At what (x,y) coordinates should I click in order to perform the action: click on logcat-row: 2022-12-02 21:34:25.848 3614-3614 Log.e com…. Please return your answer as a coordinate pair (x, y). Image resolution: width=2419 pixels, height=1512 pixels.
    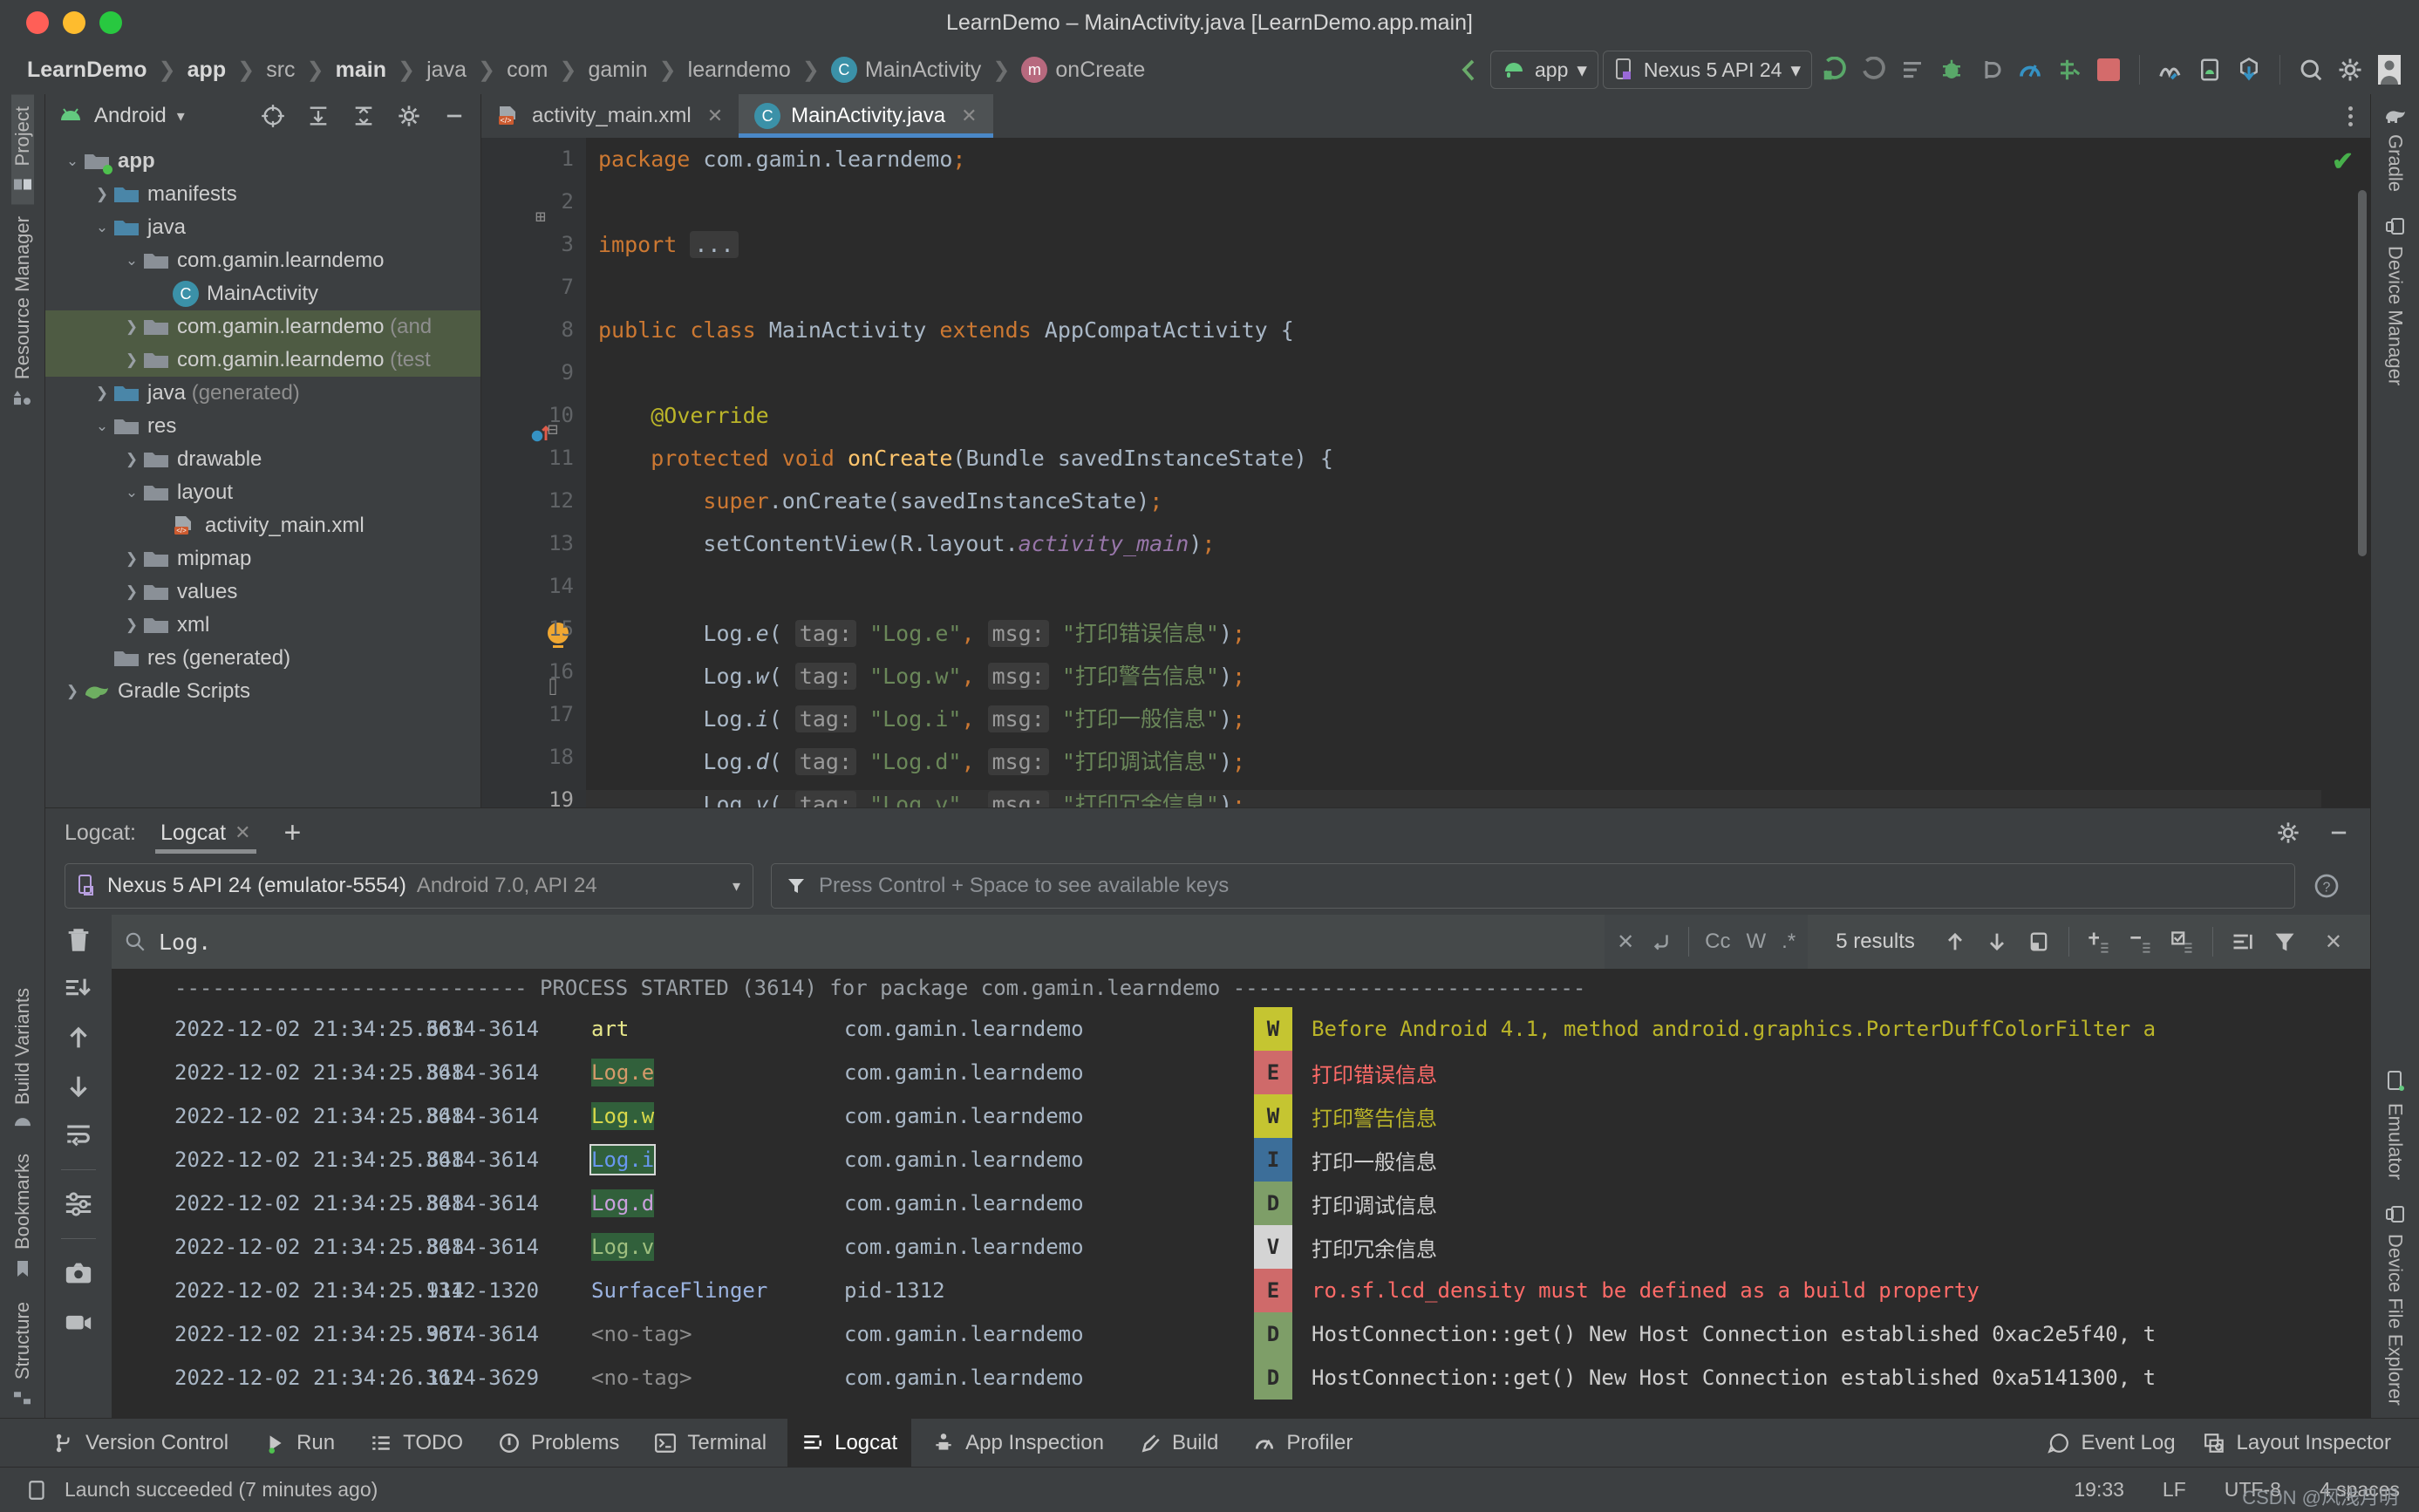
    Looking at the image, I should click on (1241, 1072).